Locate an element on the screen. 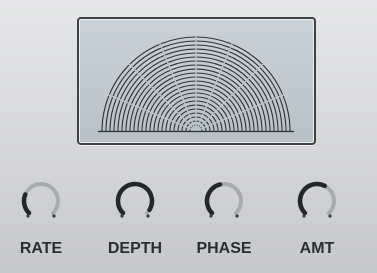 The height and width of the screenshot is (273, 377). knob-track is located at coordinates (41, 199).